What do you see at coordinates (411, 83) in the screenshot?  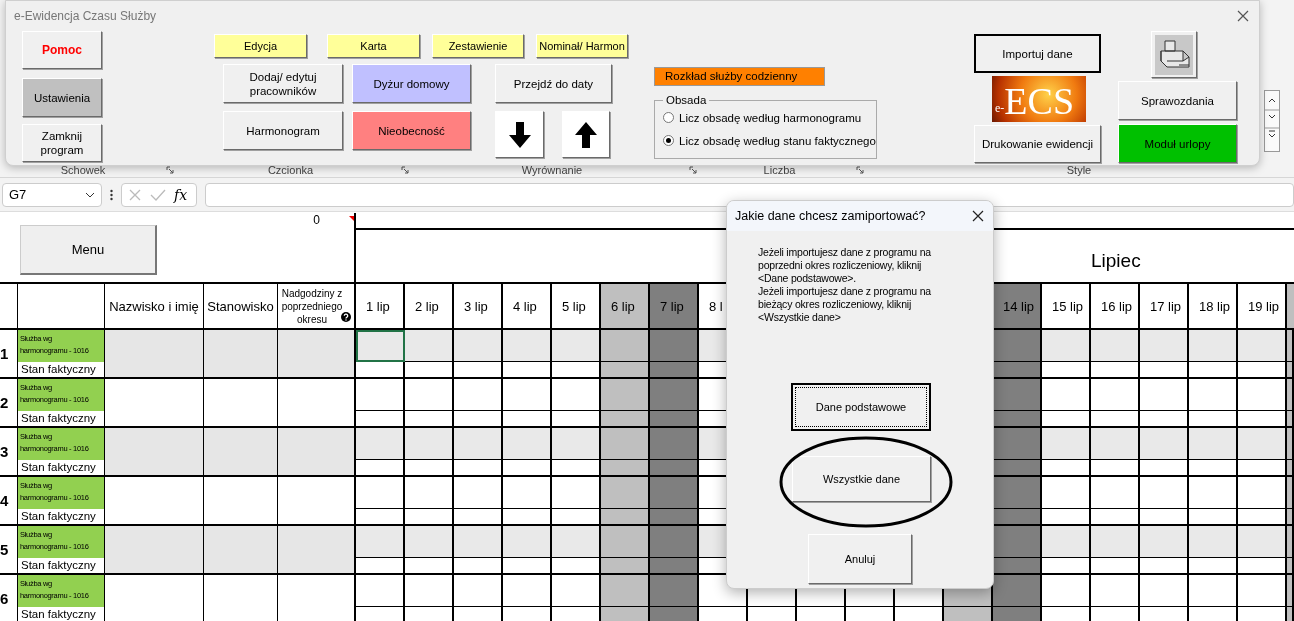 I see `form-button: Dyżur domowy` at bounding box center [411, 83].